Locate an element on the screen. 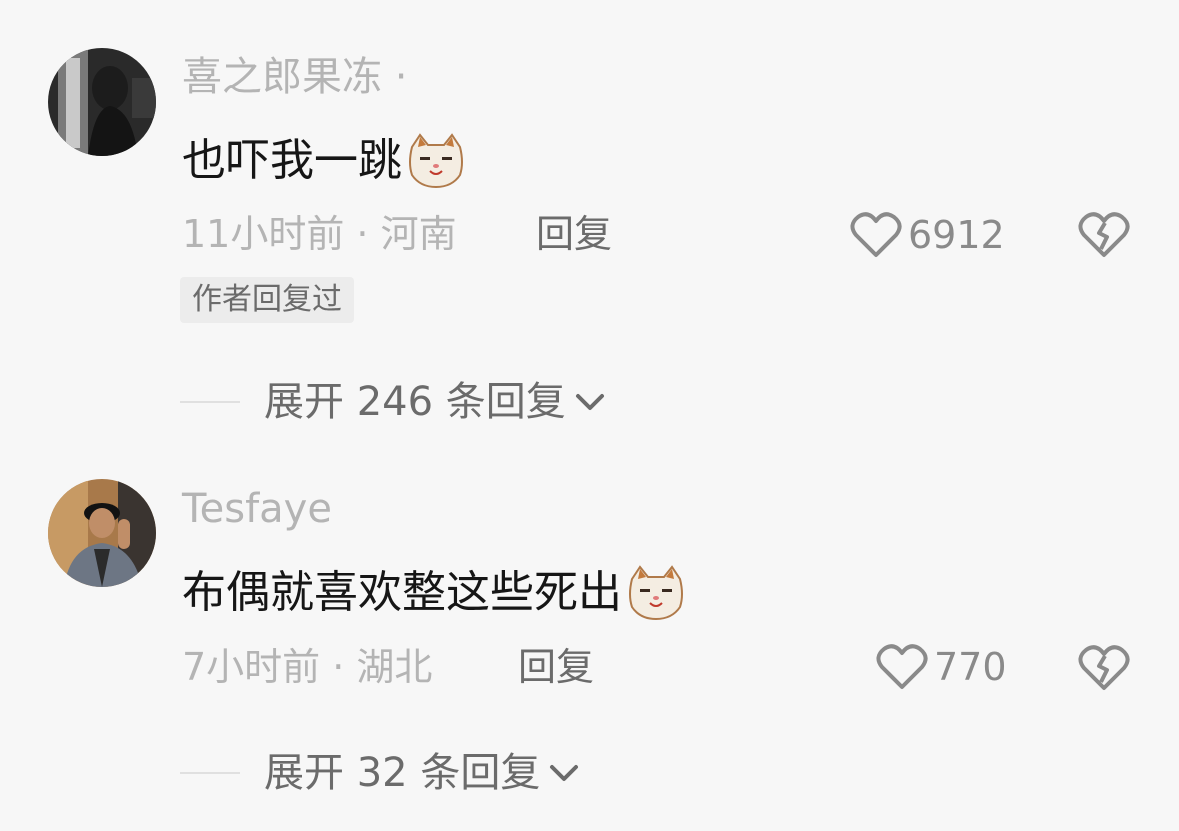  expand-replies-button: 展开 32 条回复 is located at coordinates (380, 773).